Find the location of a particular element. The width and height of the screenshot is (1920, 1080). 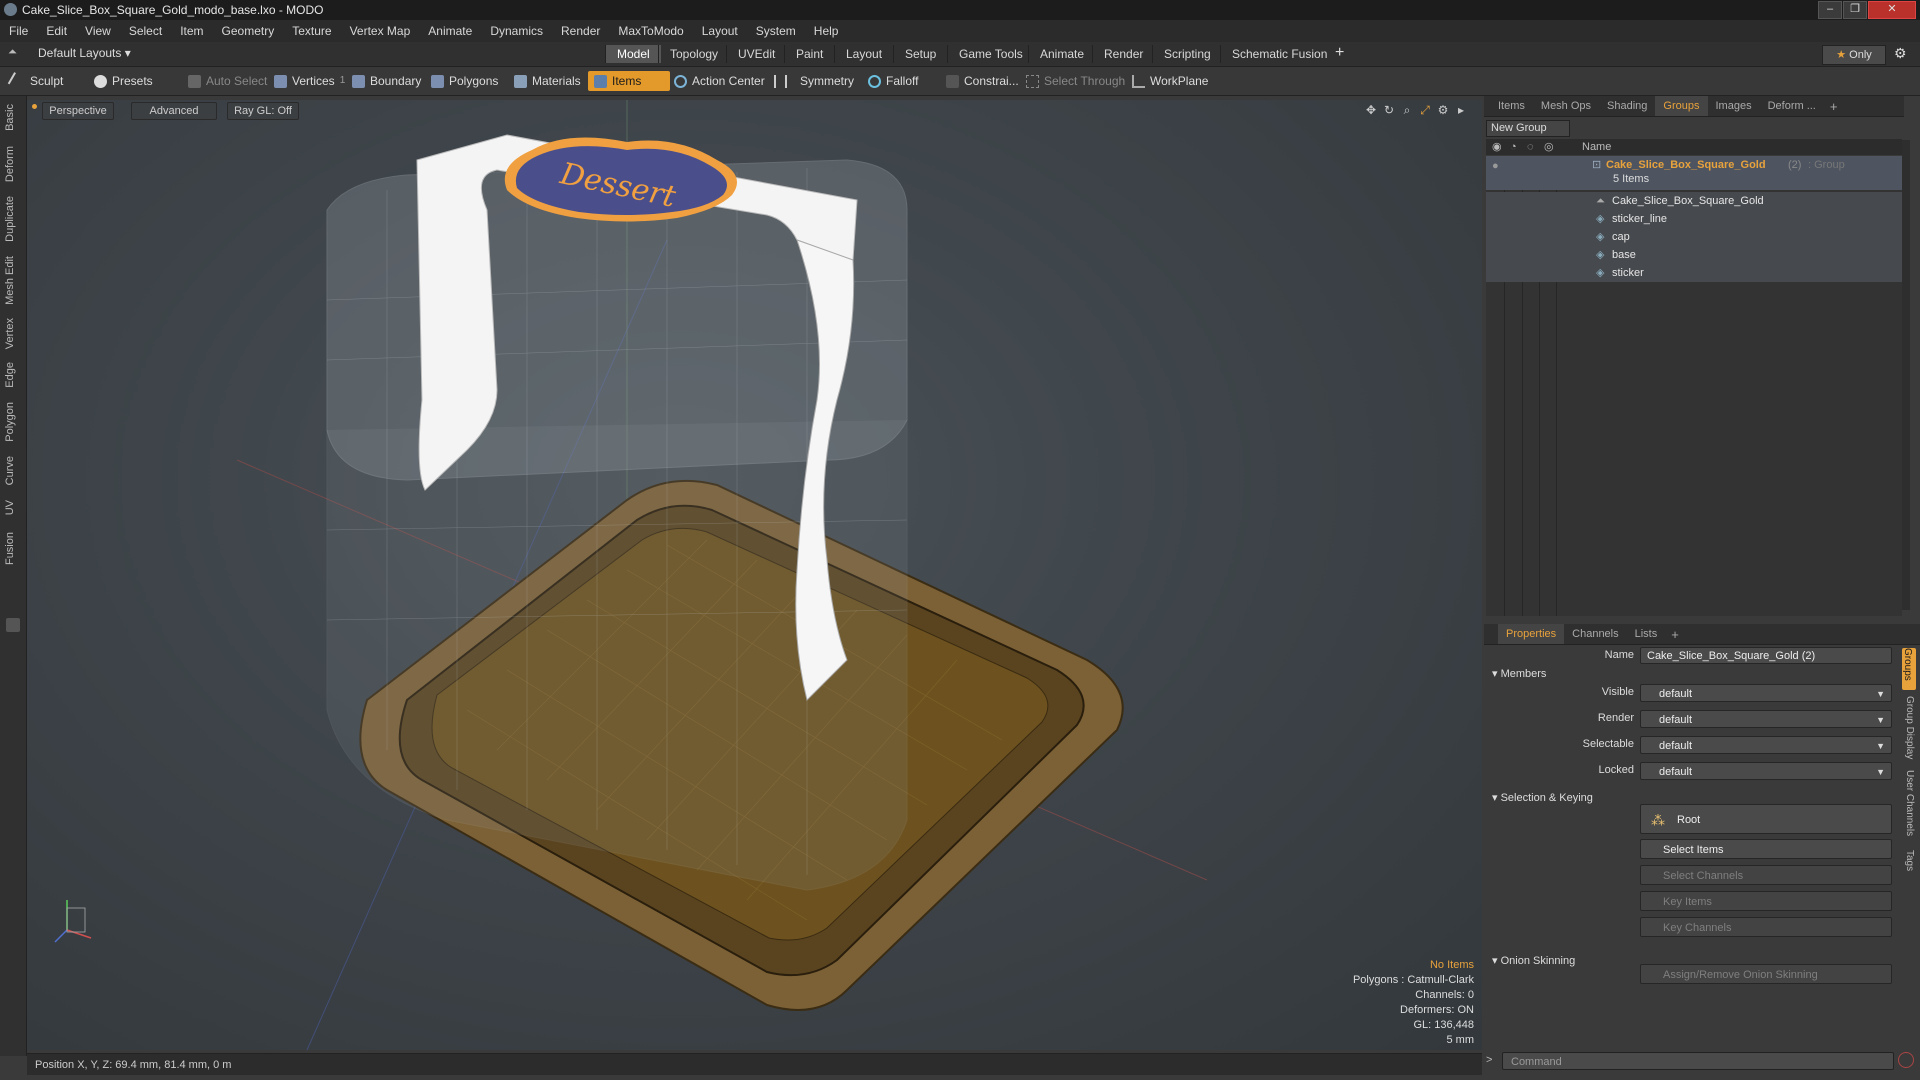

tab-basic: Basic is located at coordinates (10, 117).